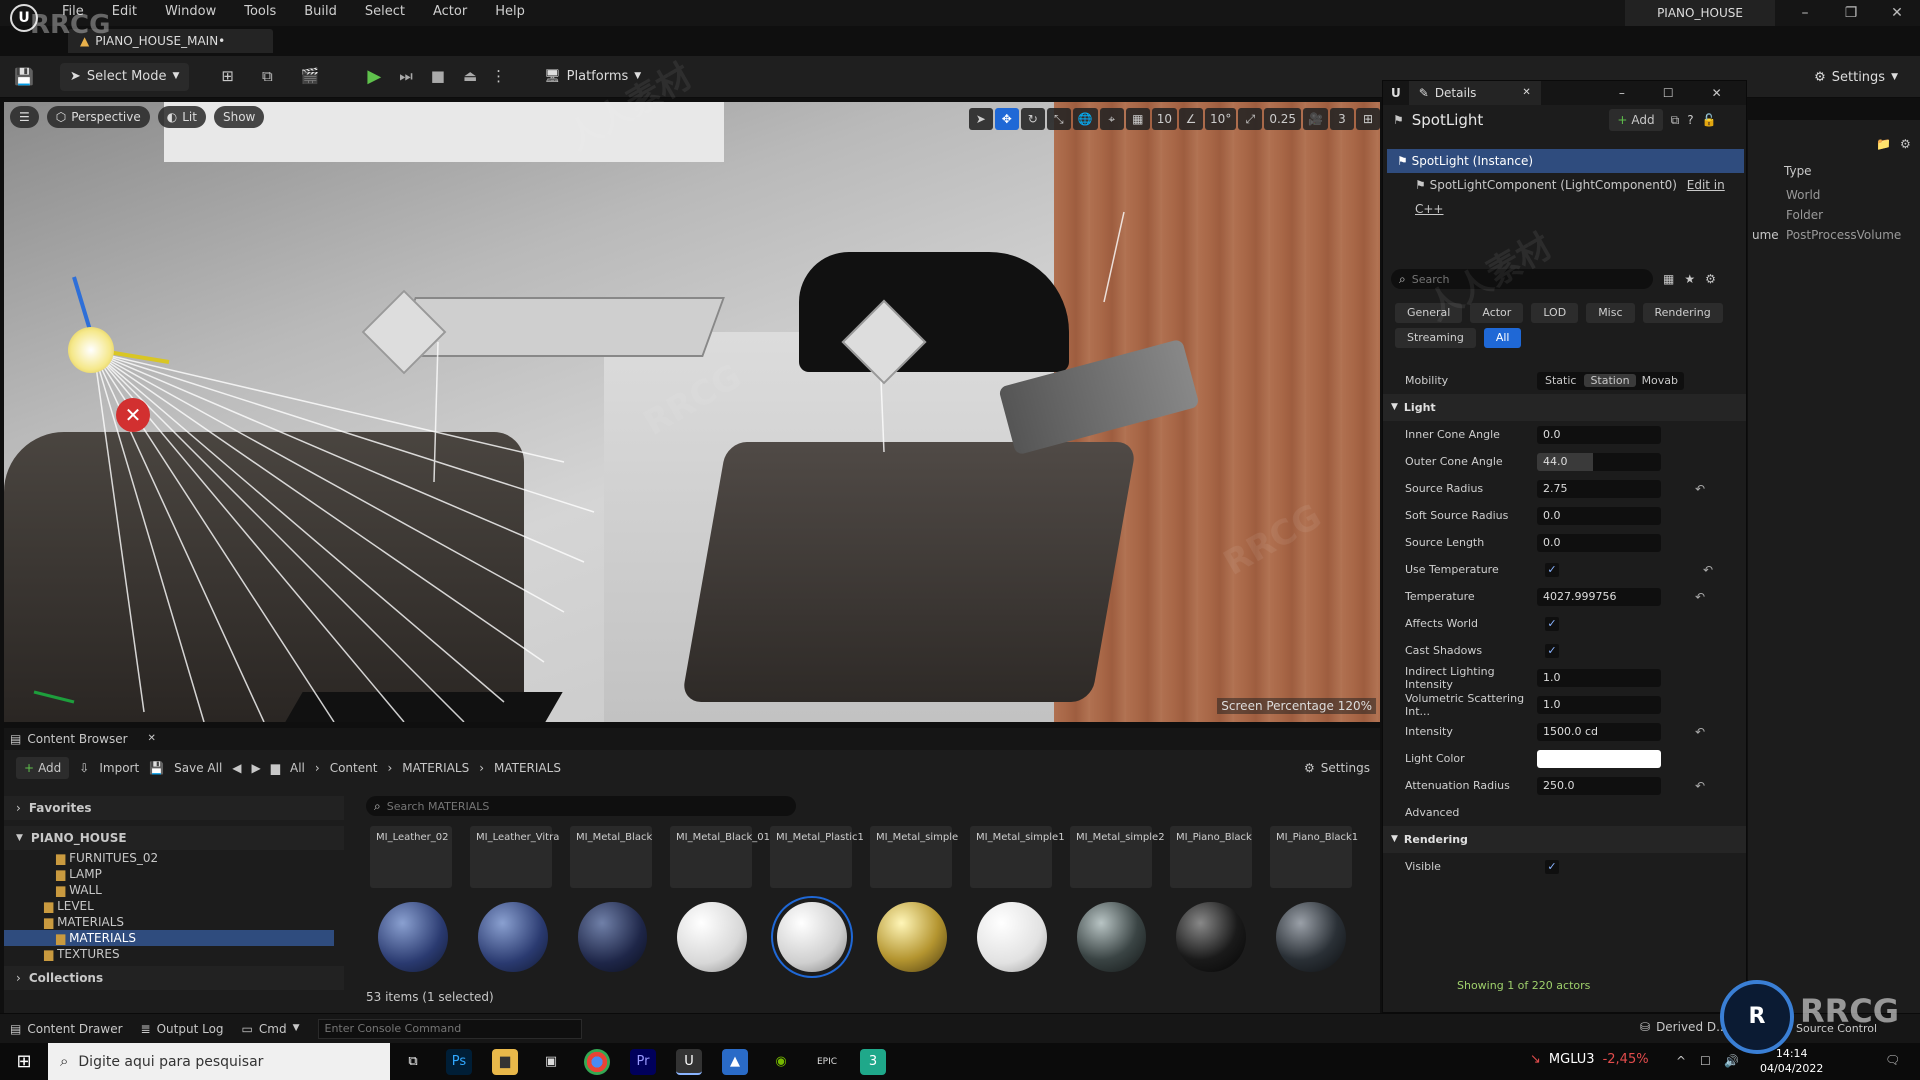  Describe the element at coordinates (576, 806) in the screenshot. I see `asset-search-input` at that location.